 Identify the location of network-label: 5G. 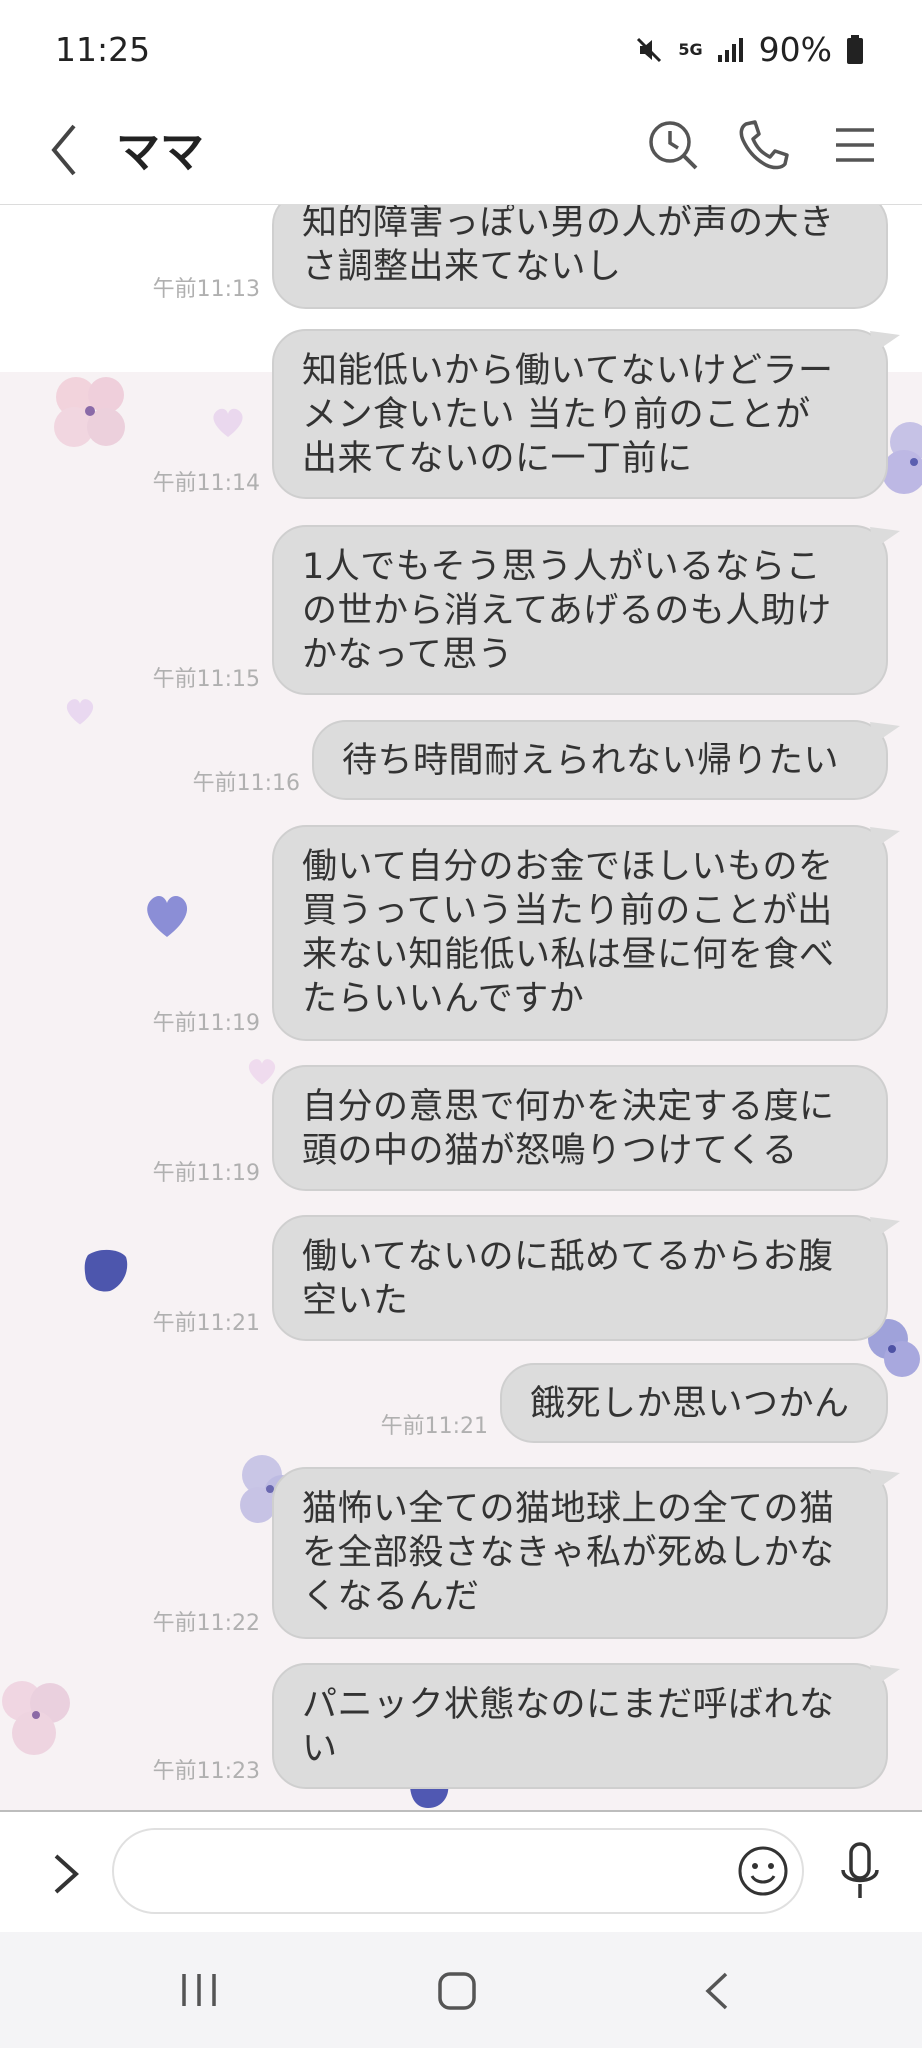
(690, 49).